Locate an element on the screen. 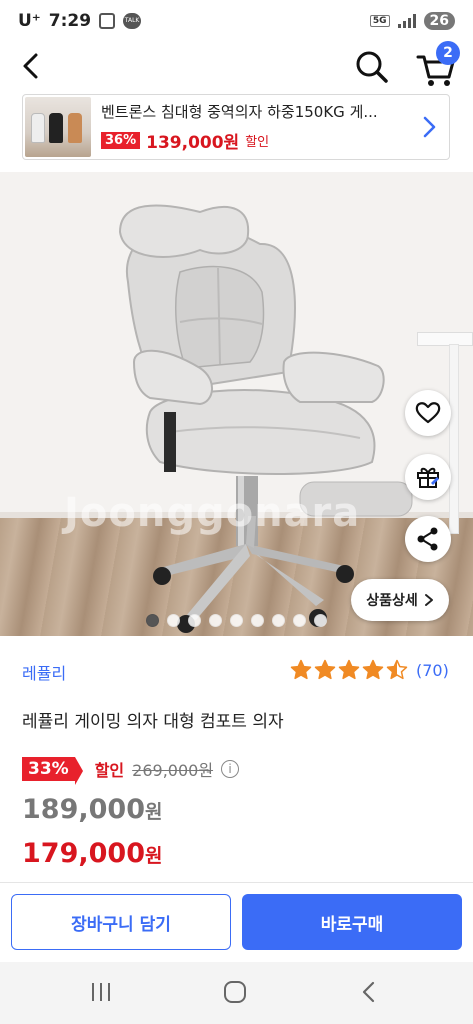 The image size is (473, 1024). heart-icon is located at coordinates (428, 413).